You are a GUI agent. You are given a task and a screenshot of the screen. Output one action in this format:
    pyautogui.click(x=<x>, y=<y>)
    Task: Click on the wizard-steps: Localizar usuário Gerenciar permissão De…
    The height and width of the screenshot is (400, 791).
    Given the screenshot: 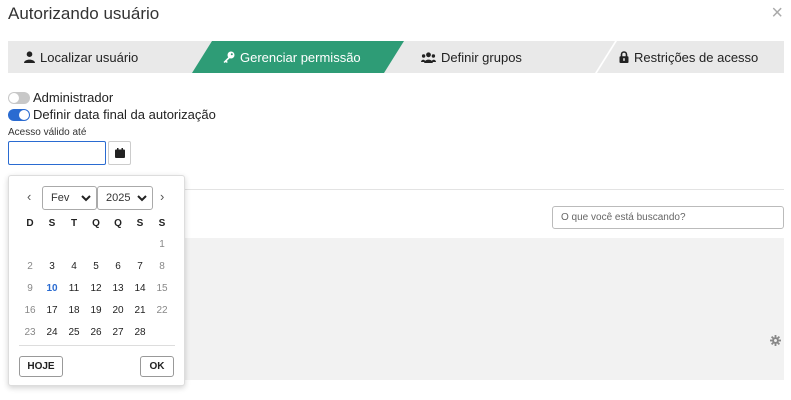 What is the action you would take?
    pyautogui.click(x=396, y=57)
    